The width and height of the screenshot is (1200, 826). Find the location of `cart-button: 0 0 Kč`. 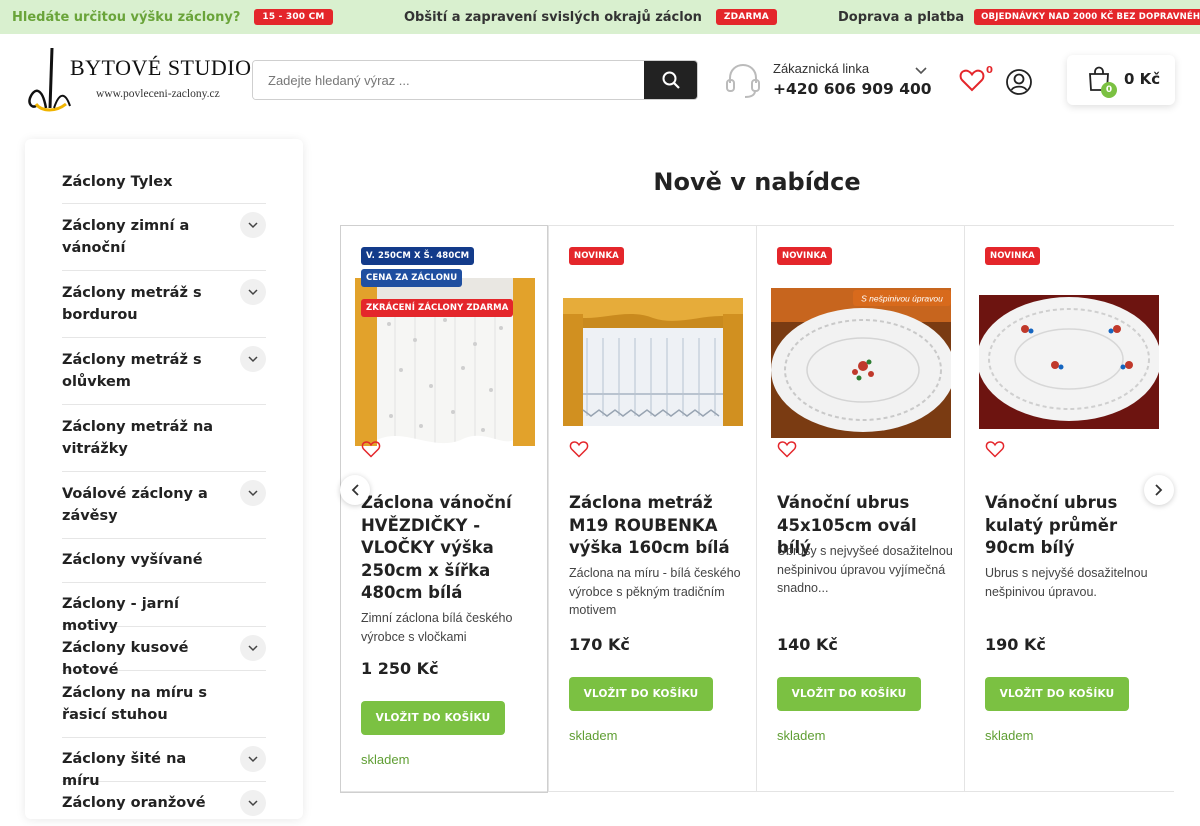

cart-button: 0 0 Kč is located at coordinates (1121, 80).